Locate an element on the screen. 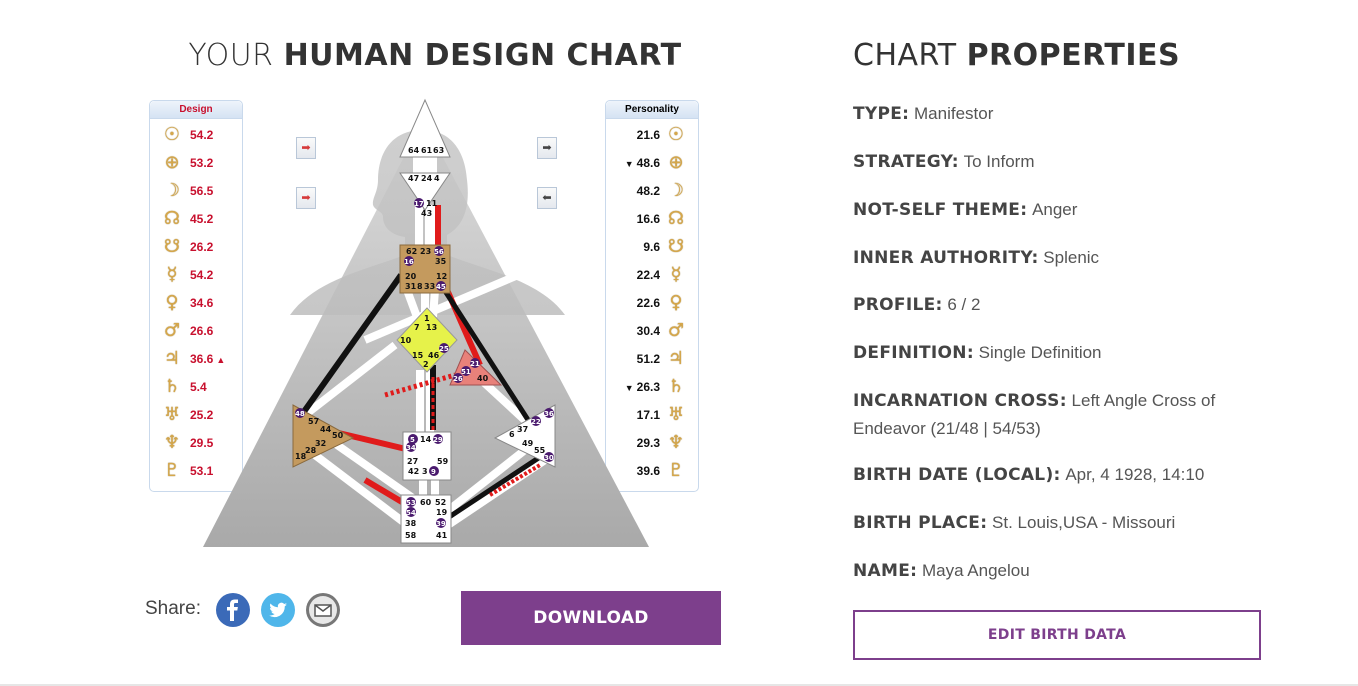  gate-label: 4 is located at coordinates (437, 178).